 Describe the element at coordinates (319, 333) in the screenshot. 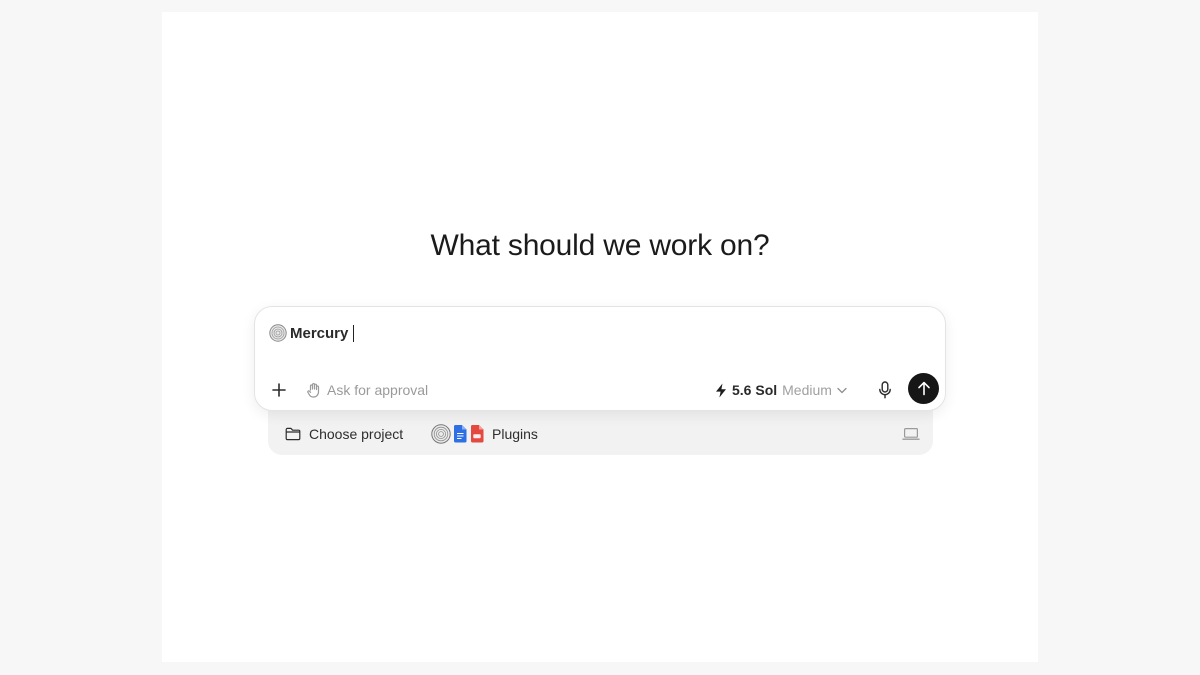

I see `mention-chip: Mercury` at that location.